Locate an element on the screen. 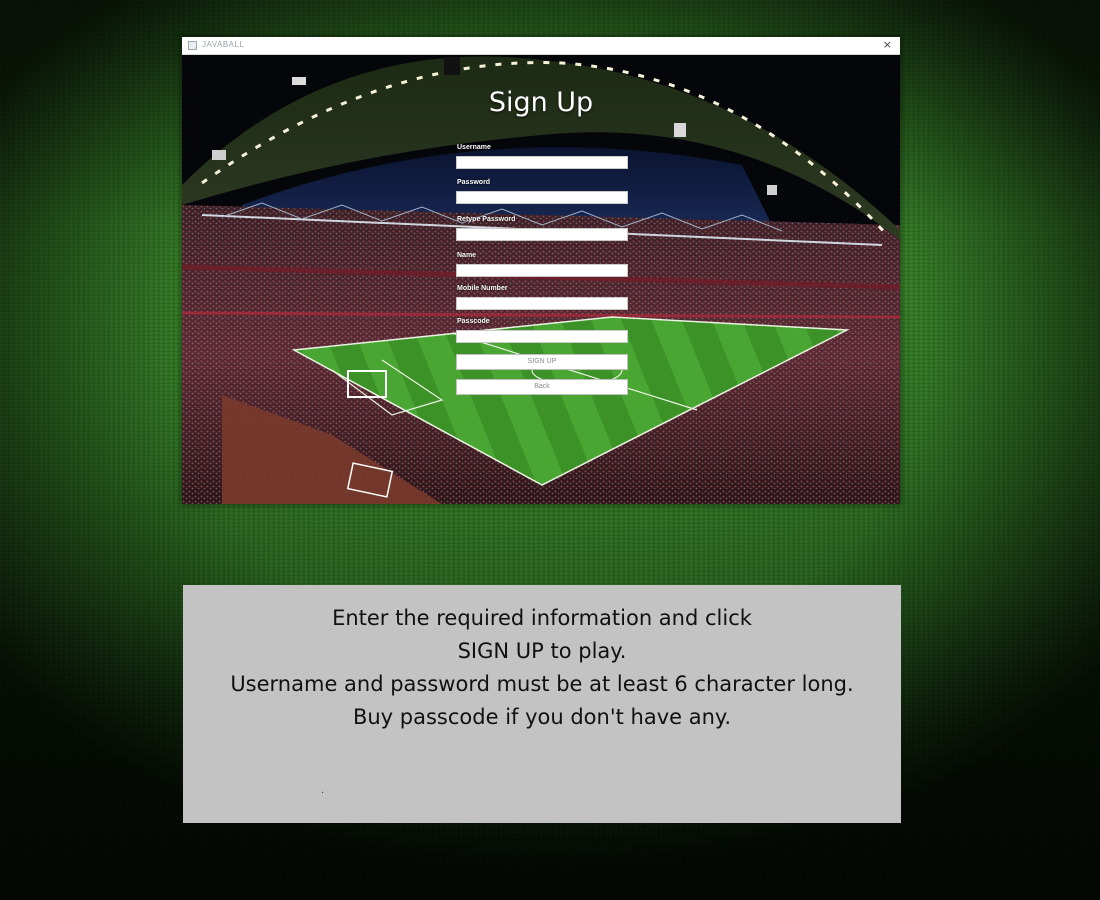  name-field is located at coordinates (542, 270).